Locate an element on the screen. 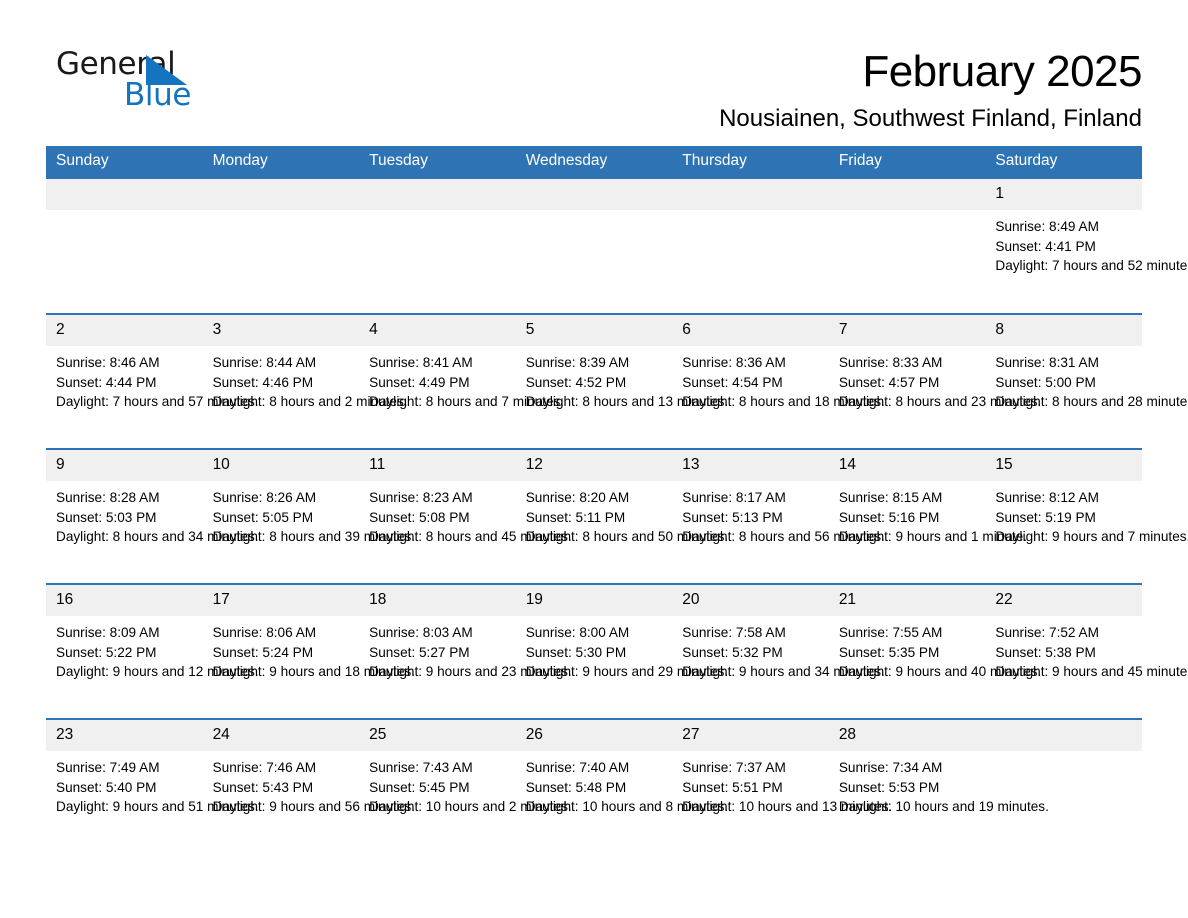  day-number: 10 is located at coordinates (281, 465).